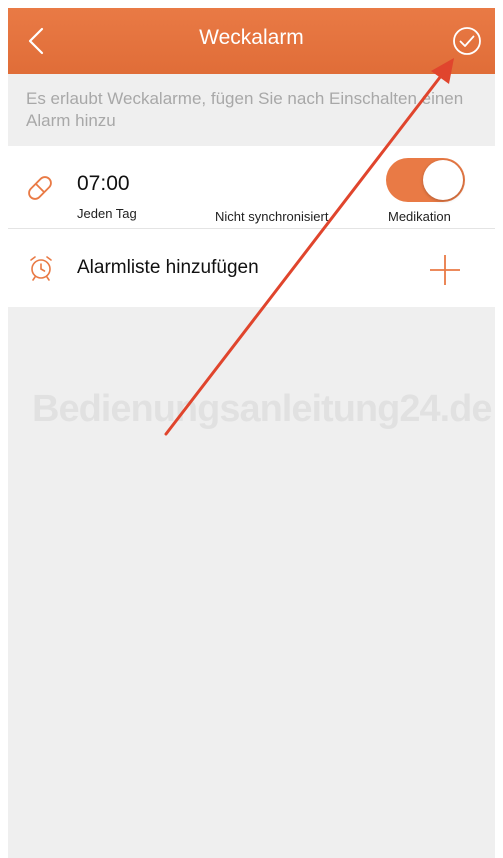 This screenshot has width=503, height=858. I want to click on alarm-toggle, so click(425, 180).